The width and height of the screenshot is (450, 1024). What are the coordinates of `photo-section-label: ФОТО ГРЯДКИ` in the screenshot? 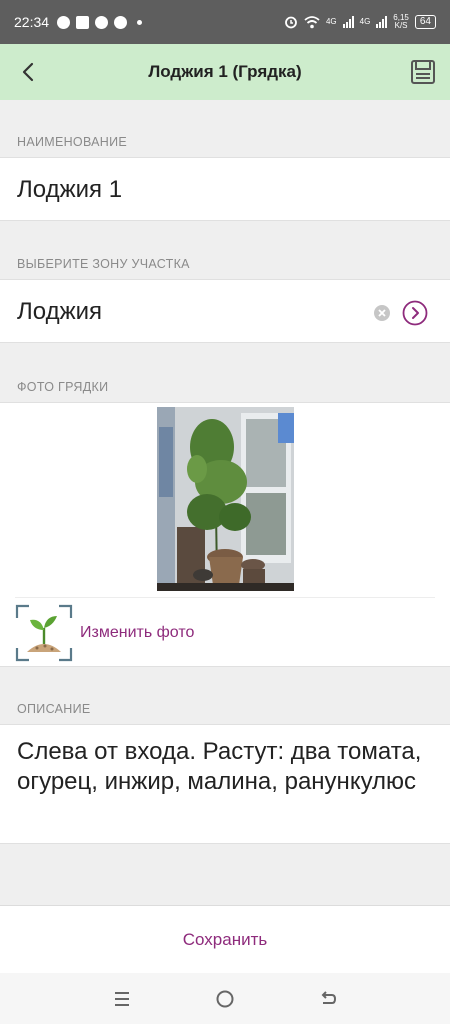 It's located at (63, 387).